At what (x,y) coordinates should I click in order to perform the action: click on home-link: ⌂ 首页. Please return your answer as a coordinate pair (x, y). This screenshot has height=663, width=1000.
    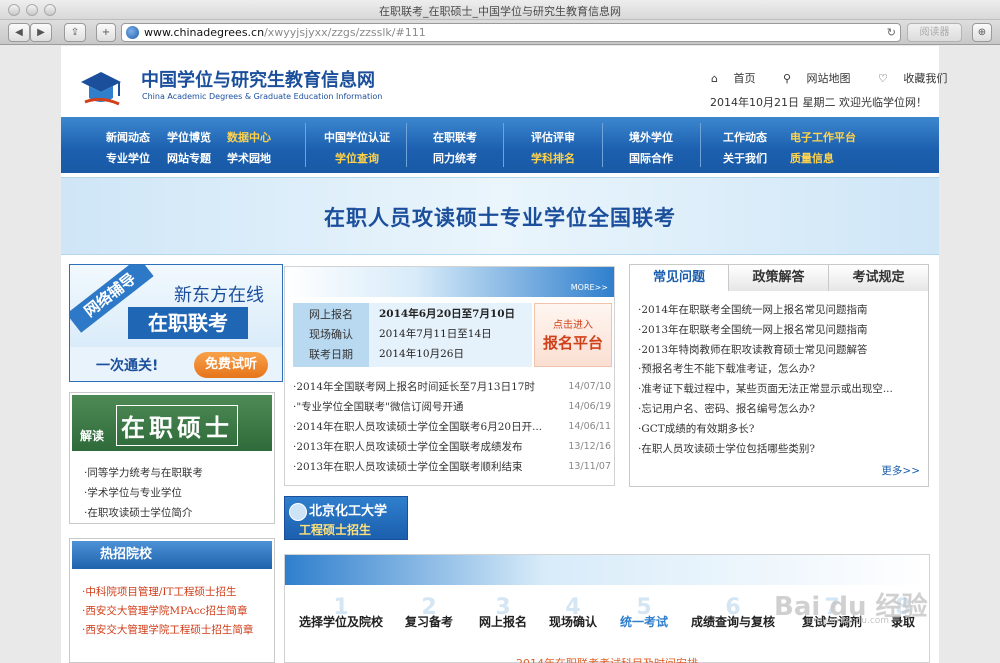
    Looking at the image, I should click on (739, 78).